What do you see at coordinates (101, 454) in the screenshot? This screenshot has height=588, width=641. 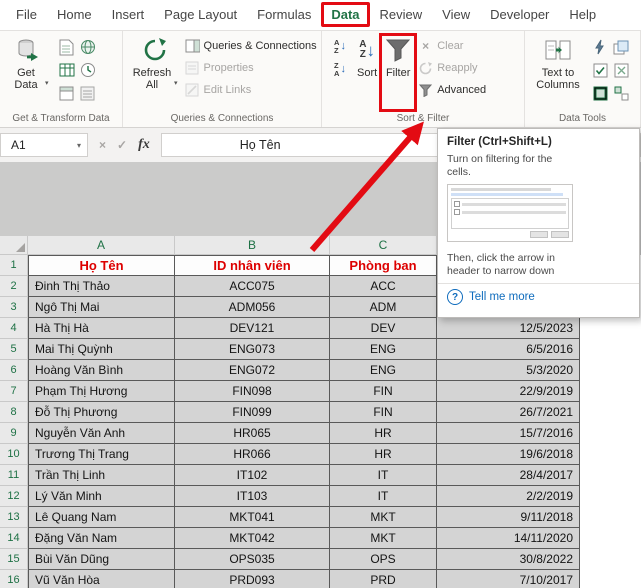 I see `cell-a10: Trương Thị Trang` at bounding box center [101, 454].